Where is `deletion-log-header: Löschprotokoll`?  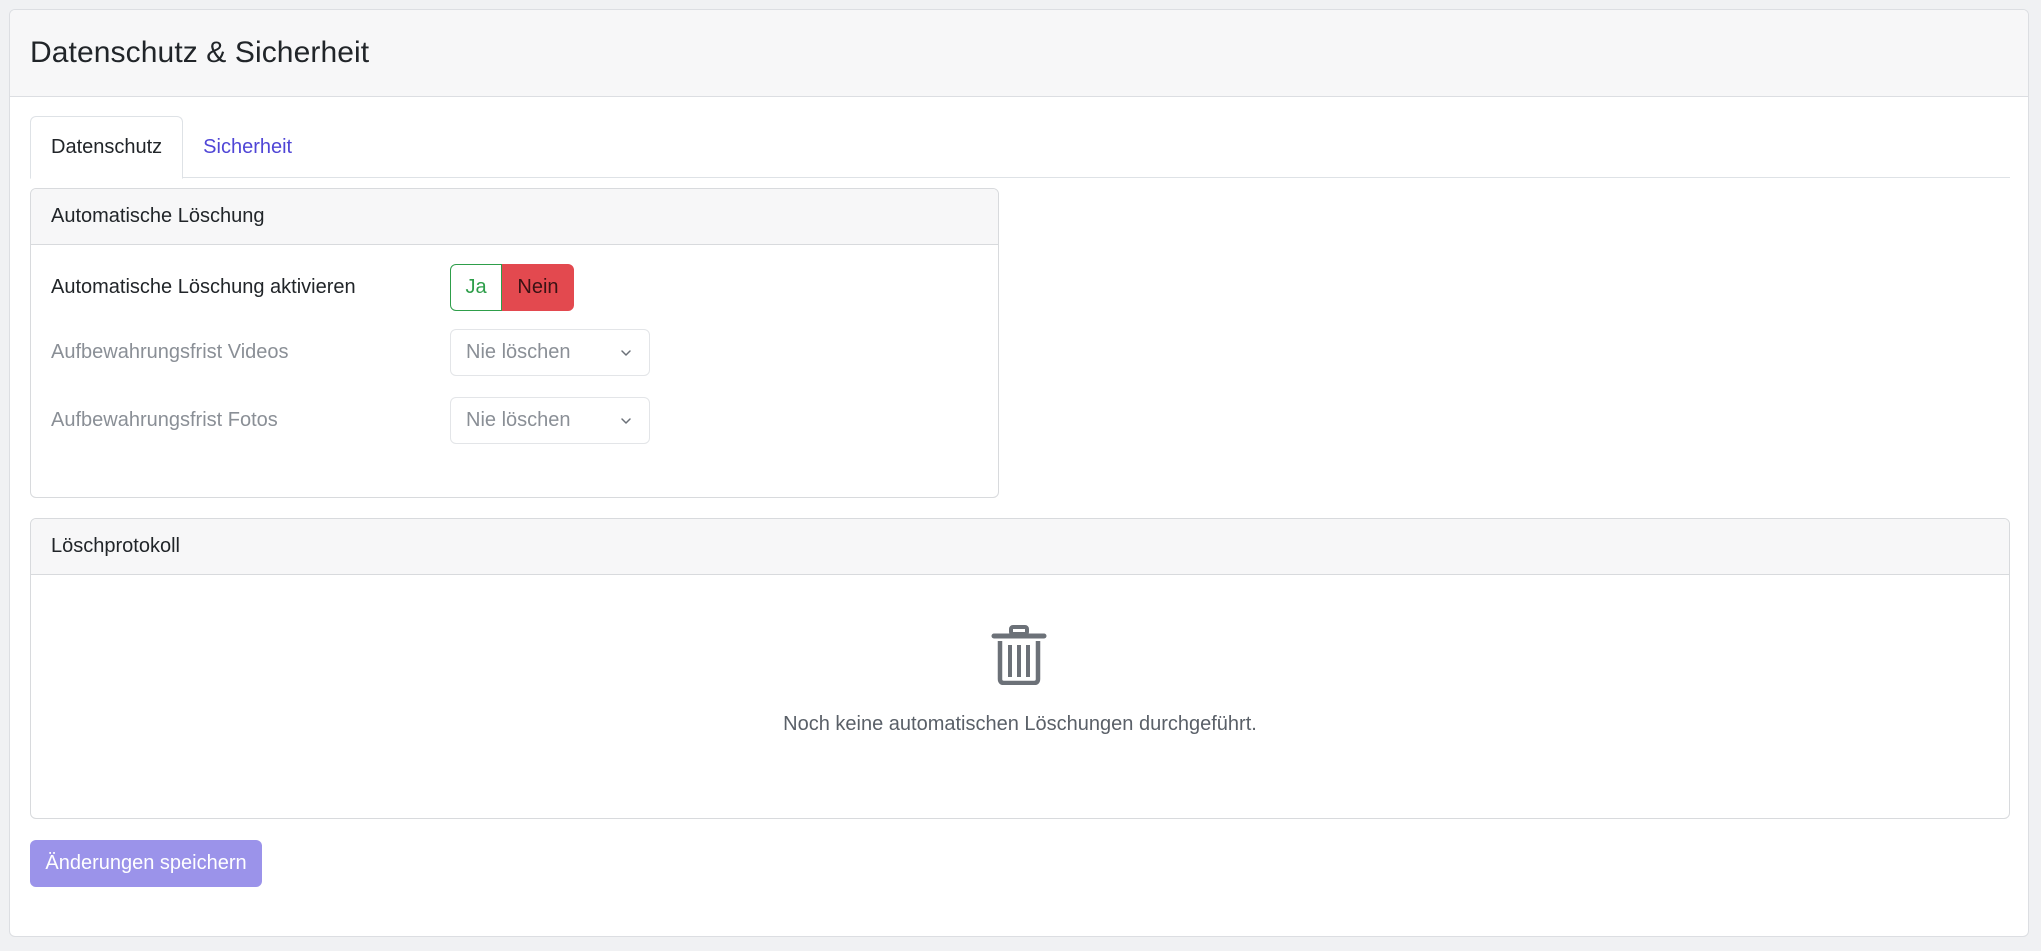 deletion-log-header: Löschprotokoll is located at coordinates (1020, 547).